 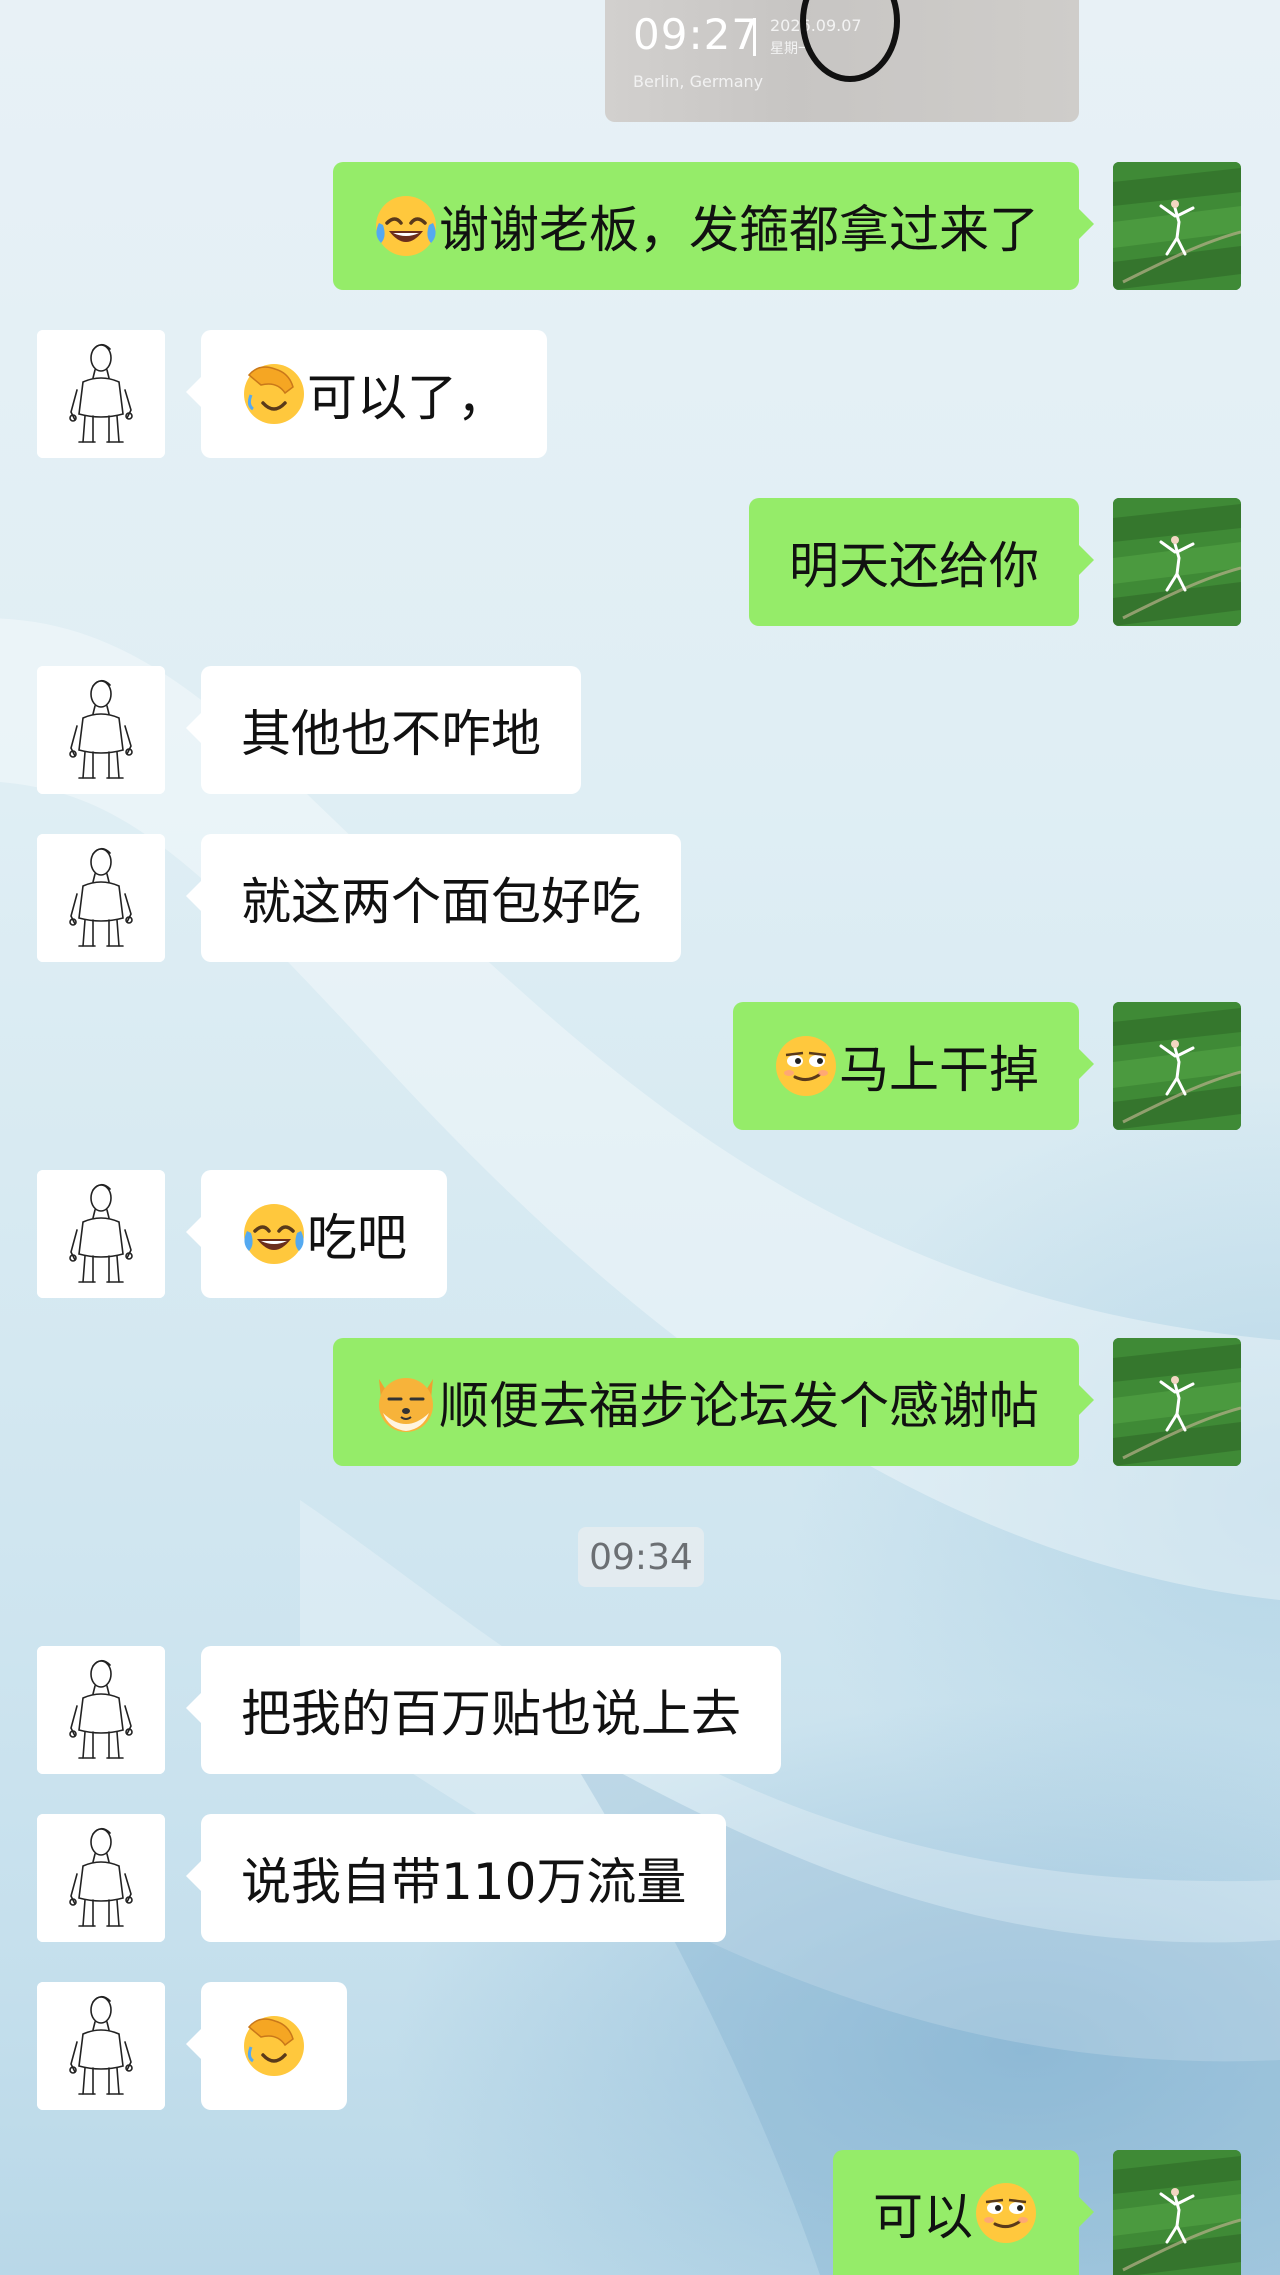 I want to click on message-bubble-contact: 吃吧, so click(x=316, y=1234).